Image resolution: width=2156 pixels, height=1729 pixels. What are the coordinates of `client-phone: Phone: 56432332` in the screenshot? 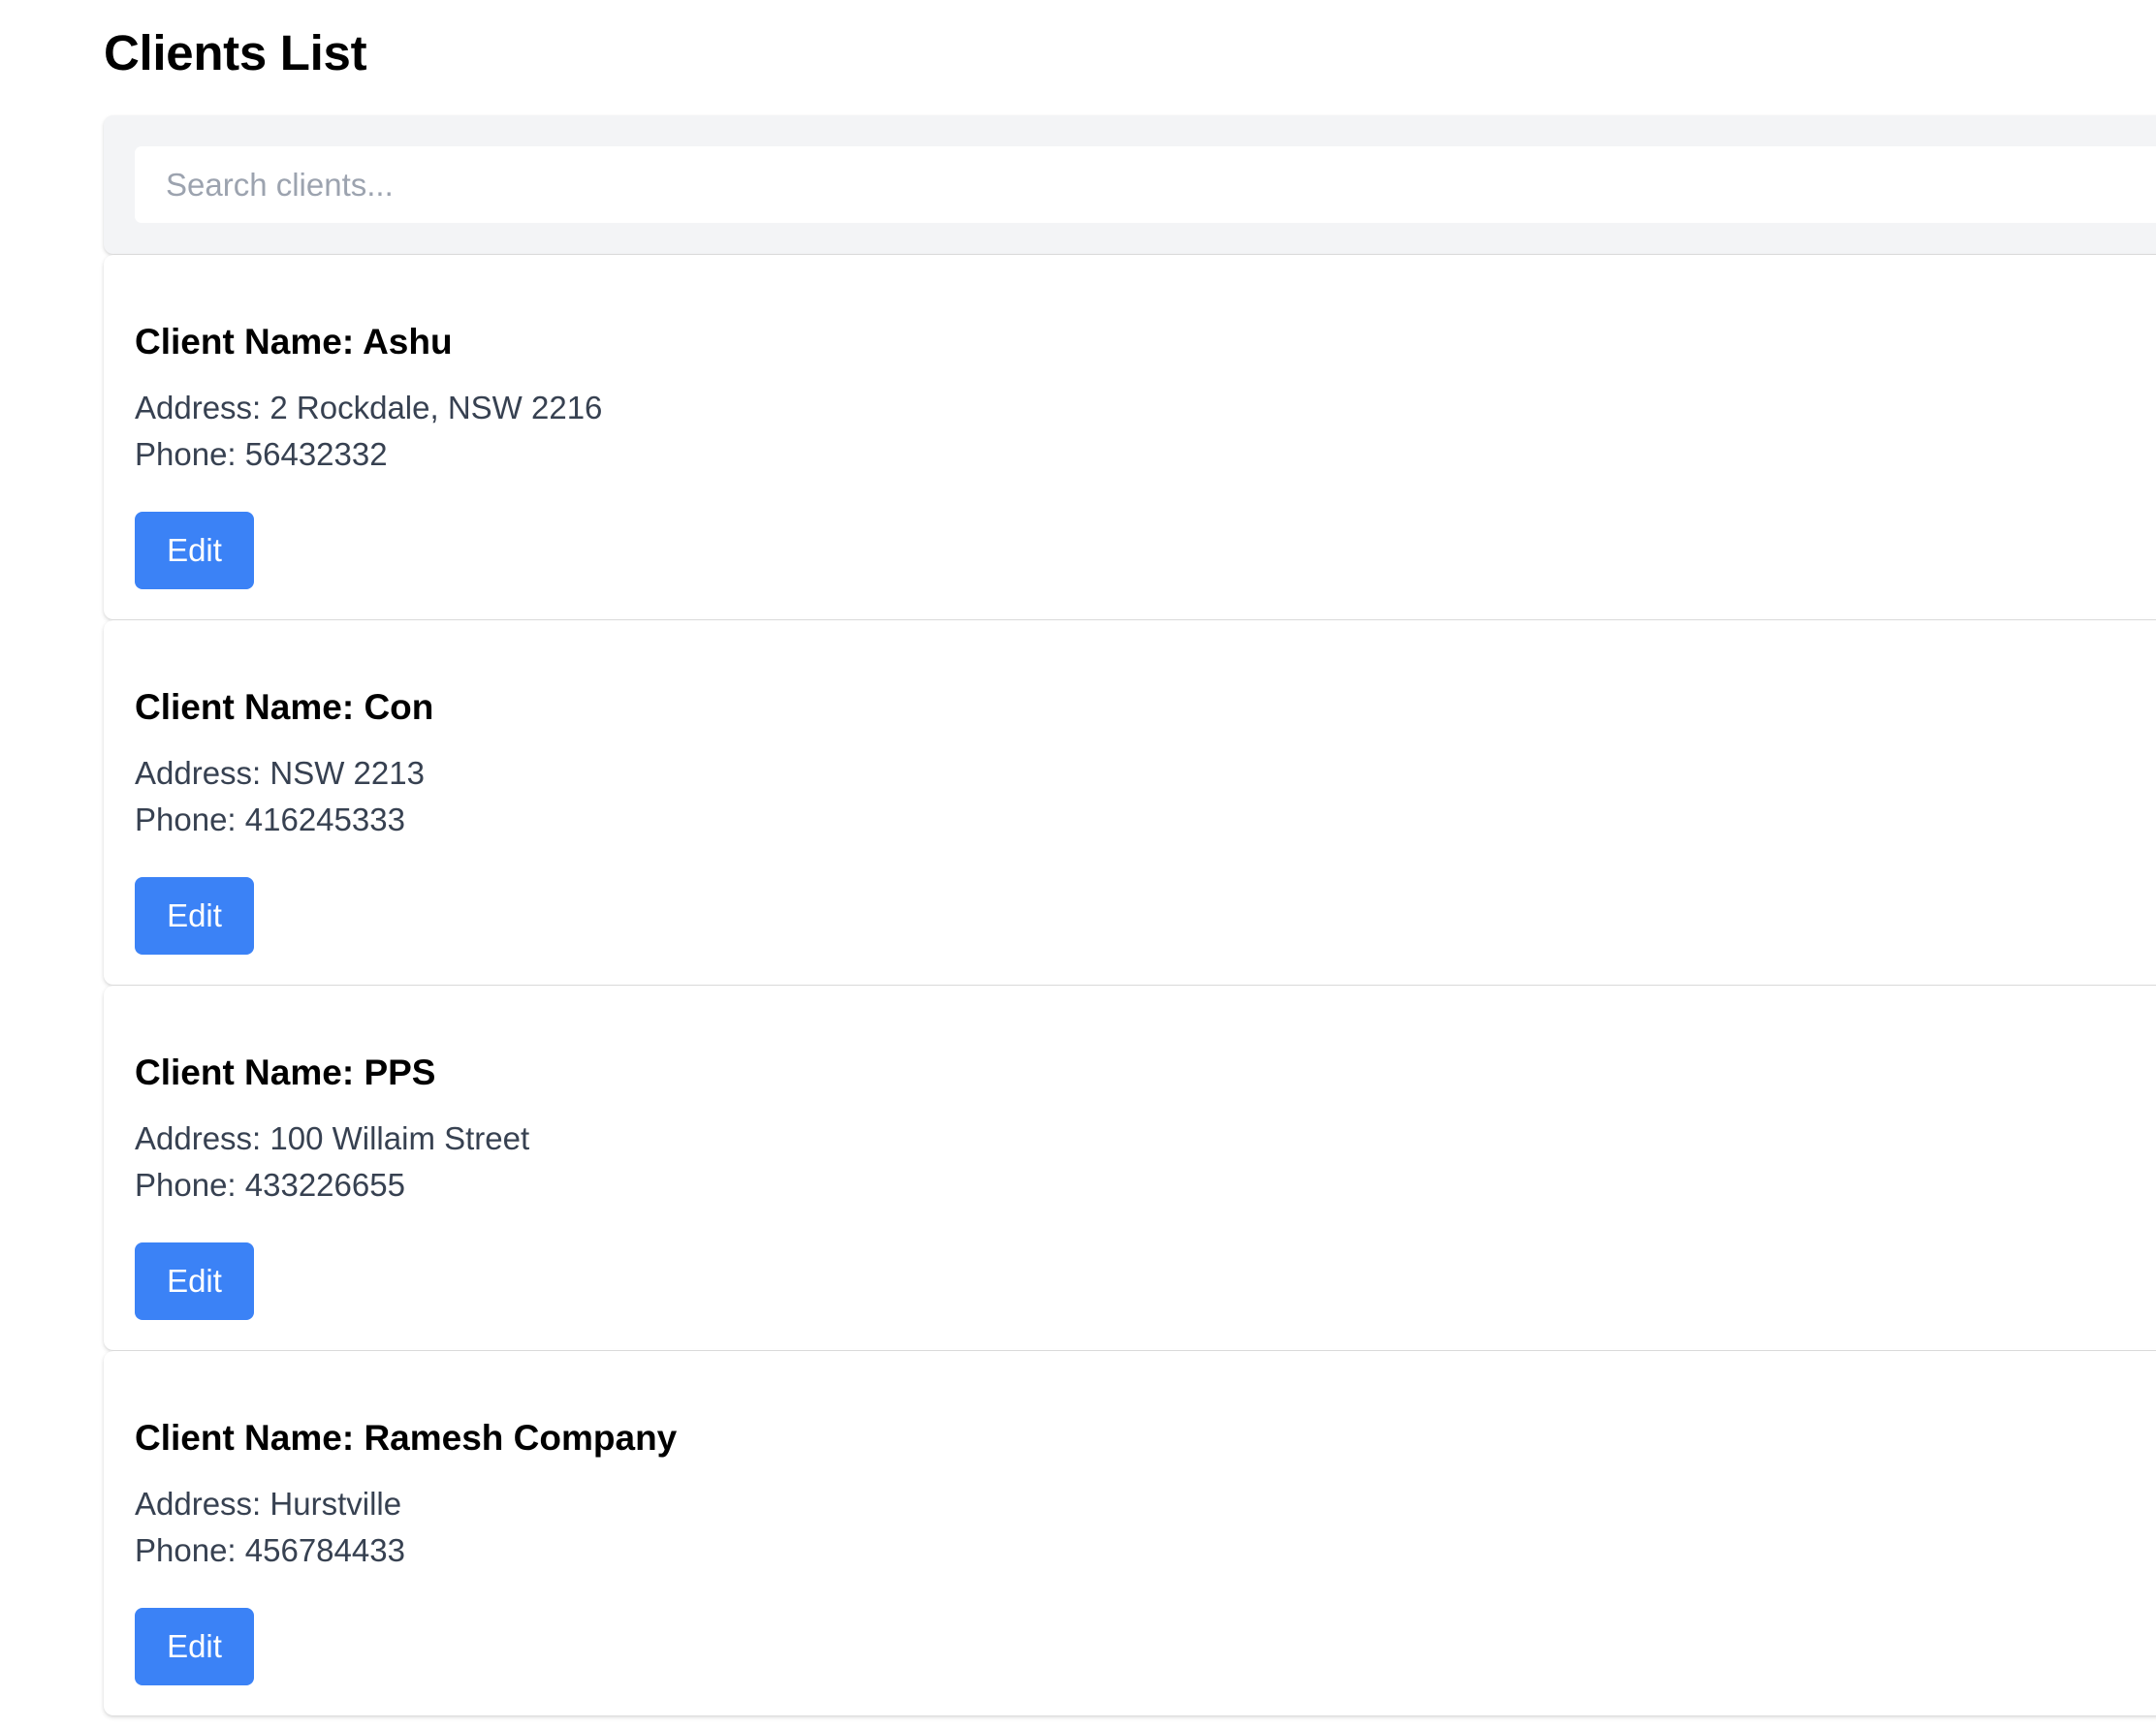 It's located at (261, 454).